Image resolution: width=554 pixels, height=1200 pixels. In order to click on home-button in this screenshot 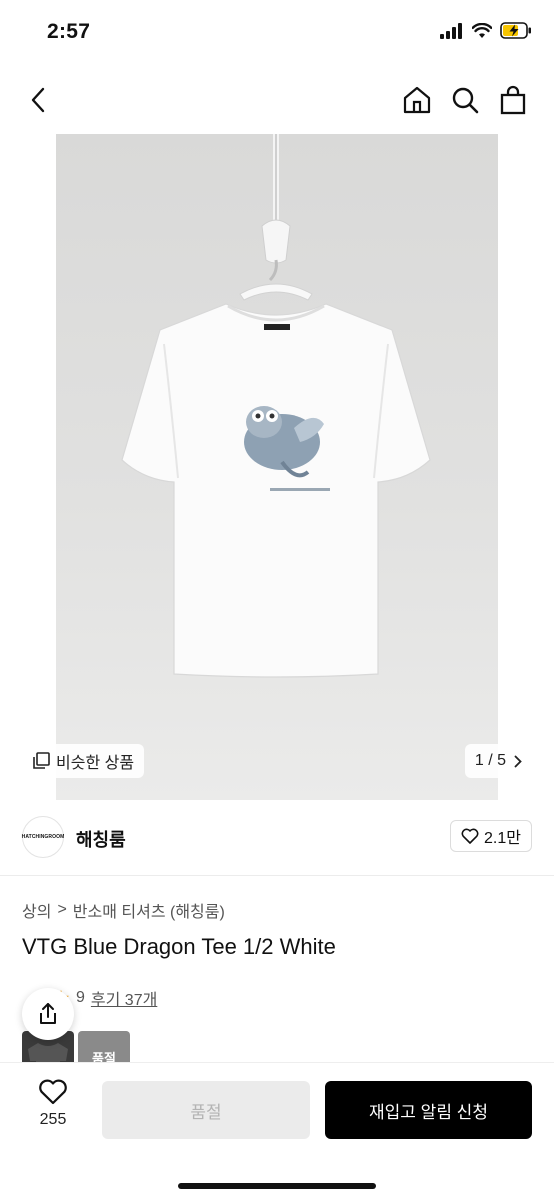, I will do `click(417, 100)`.